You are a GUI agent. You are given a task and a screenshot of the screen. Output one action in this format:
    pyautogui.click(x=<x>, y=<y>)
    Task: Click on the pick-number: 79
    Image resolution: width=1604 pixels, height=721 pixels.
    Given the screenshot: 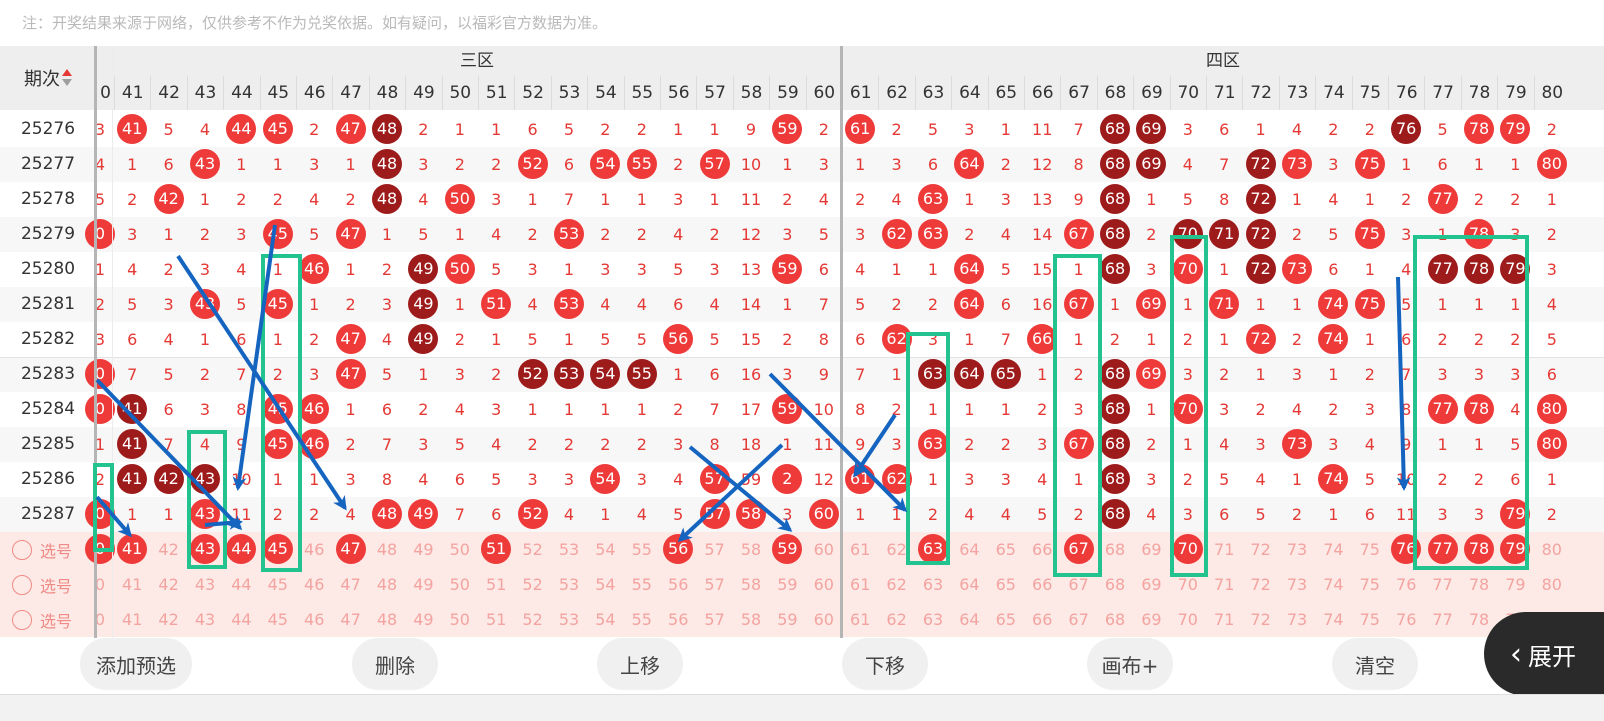 What is the action you would take?
    pyautogui.click(x=1515, y=584)
    